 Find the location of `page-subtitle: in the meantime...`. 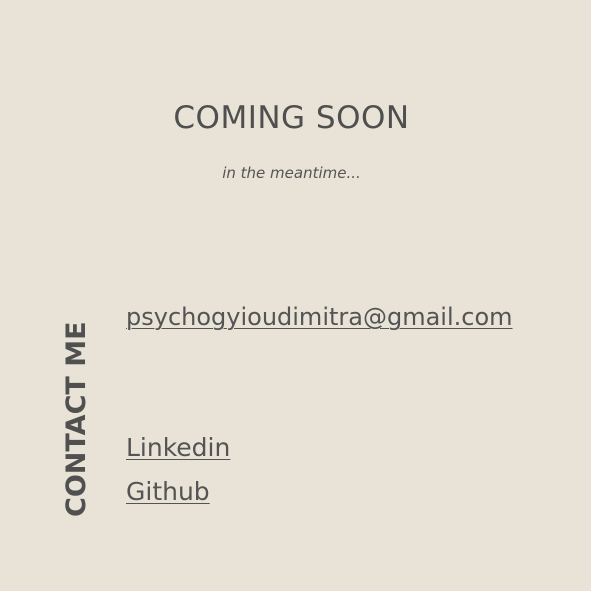

page-subtitle: in the meantime... is located at coordinates (291, 173).